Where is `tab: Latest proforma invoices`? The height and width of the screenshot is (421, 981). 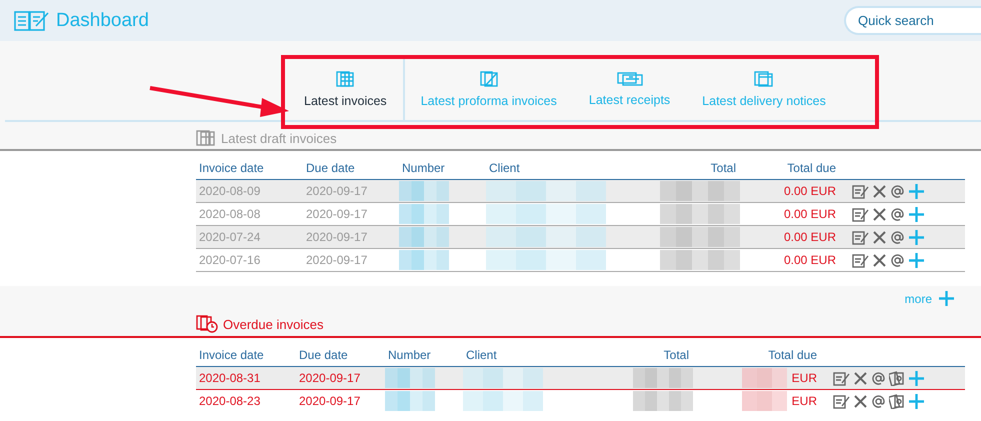 tab: Latest proforma invoices is located at coordinates (488, 89).